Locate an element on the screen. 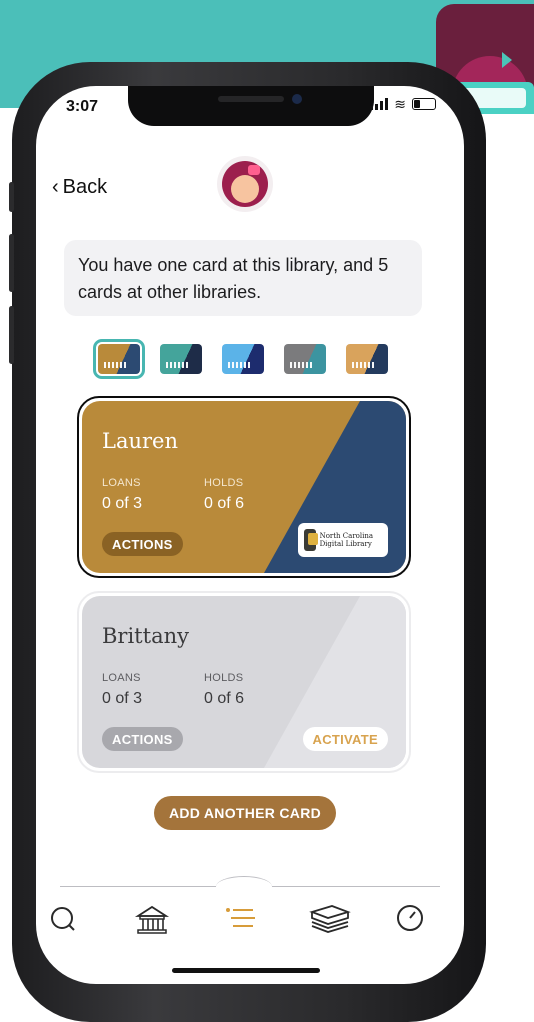 This screenshot has height=1022, width=534. battery-icon is located at coordinates (424, 104).